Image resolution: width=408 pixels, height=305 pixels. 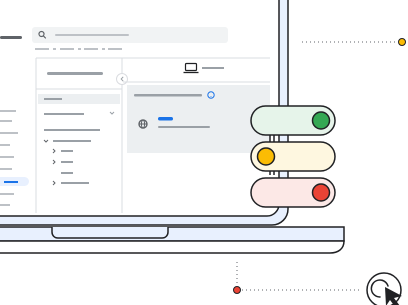 I want to click on settings-card-title, so click(x=168, y=95).